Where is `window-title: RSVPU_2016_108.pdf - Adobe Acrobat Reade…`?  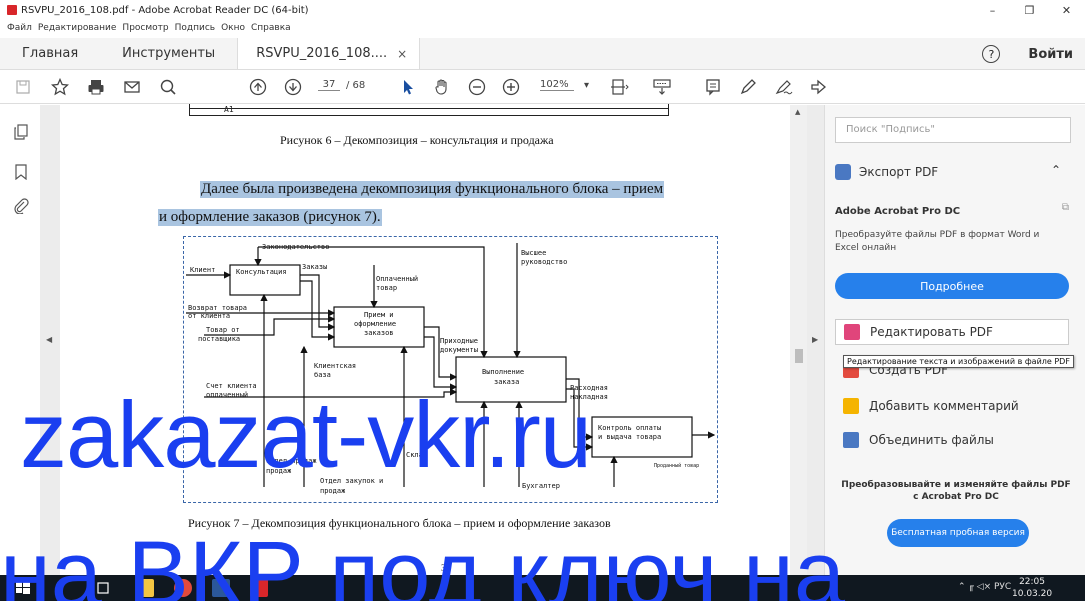
window-title: RSVPU_2016_108.pdf - Adobe Acrobat Reade… is located at coordinates (165, 10).